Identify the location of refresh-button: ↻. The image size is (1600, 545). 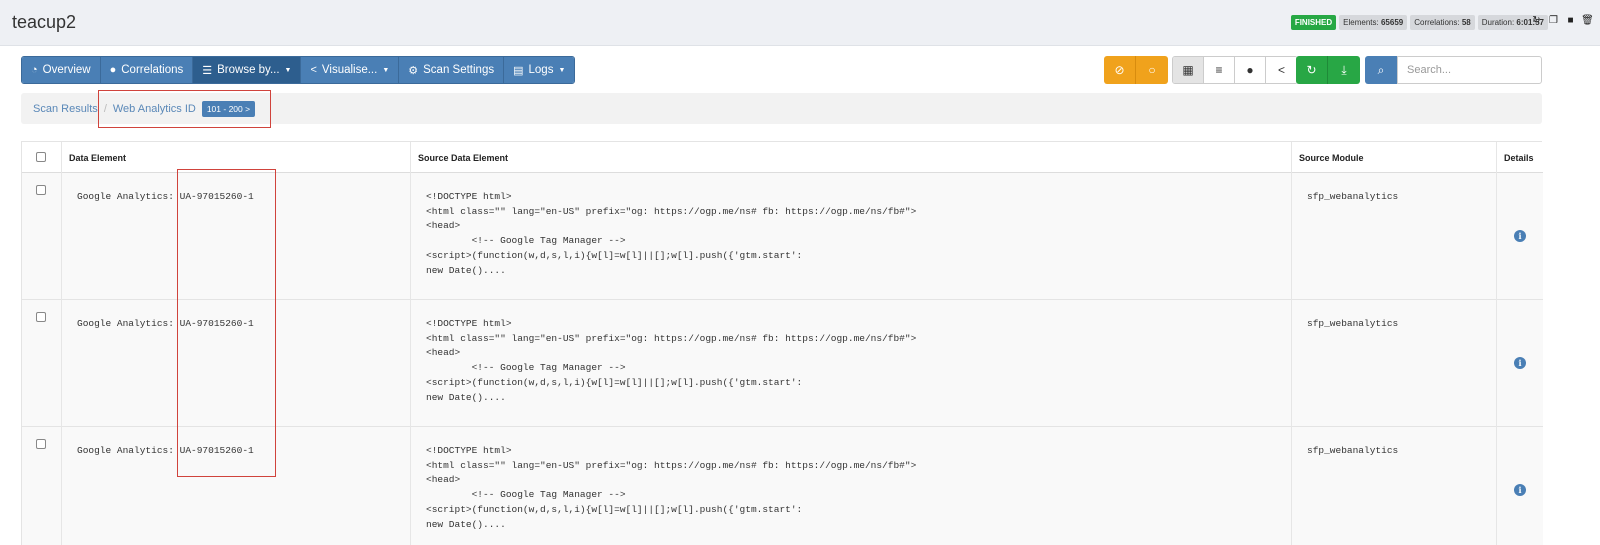
(1312, 70).